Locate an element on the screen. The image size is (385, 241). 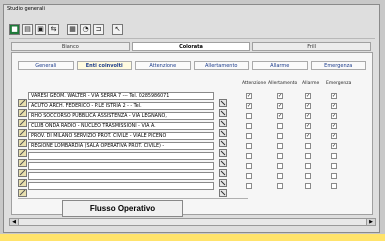
tab-attenzione: Attenzione is located at coordinates (163, 65).